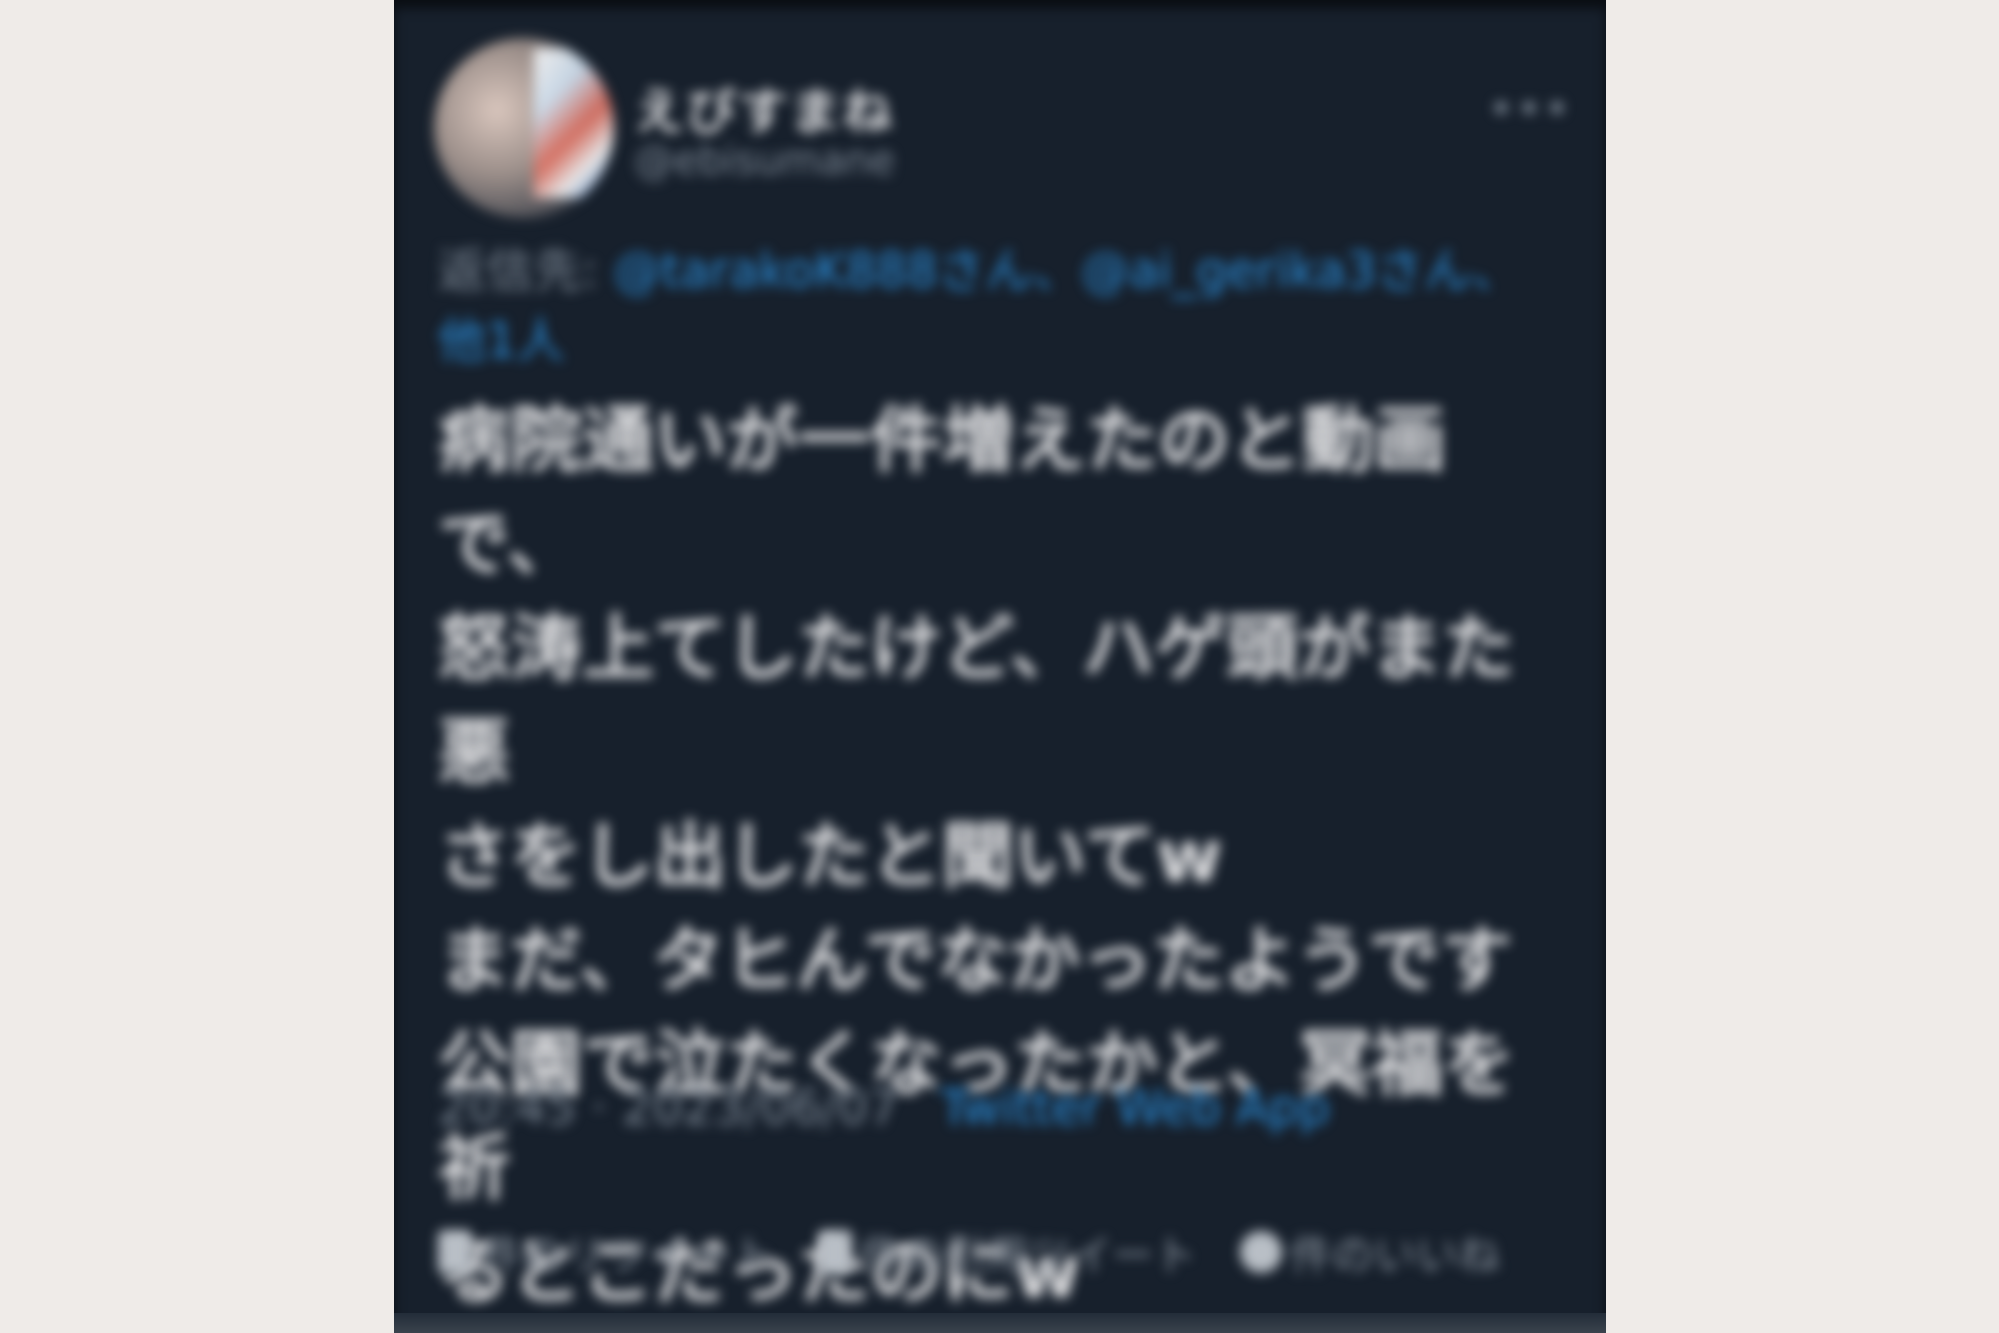 This screenshot has height=1333, width=1999. Describe the element at coordinates (574, 123) in the screenshot. I see `avatar-flag-graphic` at that location.